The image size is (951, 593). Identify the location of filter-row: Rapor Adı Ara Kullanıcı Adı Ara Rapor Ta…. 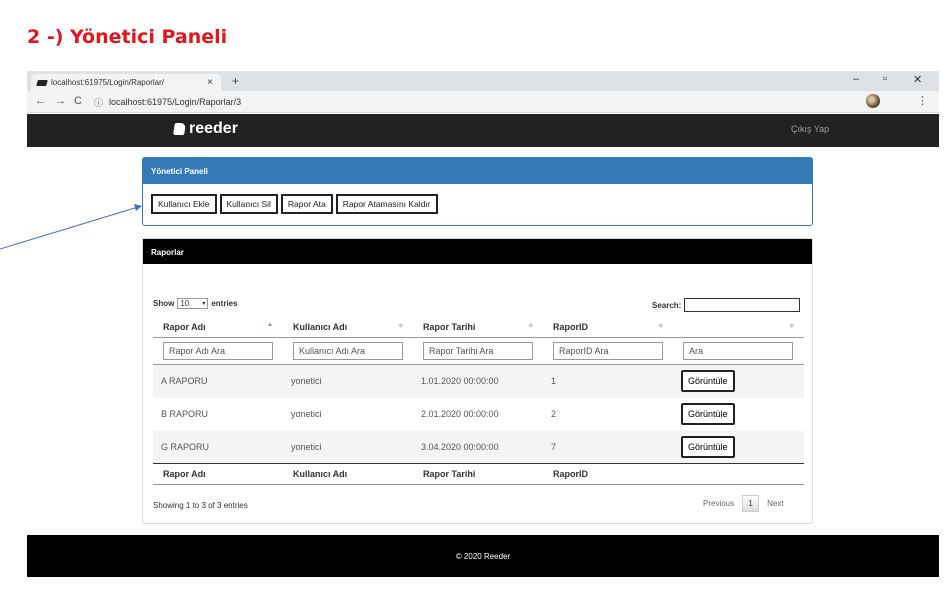
(478, 351).